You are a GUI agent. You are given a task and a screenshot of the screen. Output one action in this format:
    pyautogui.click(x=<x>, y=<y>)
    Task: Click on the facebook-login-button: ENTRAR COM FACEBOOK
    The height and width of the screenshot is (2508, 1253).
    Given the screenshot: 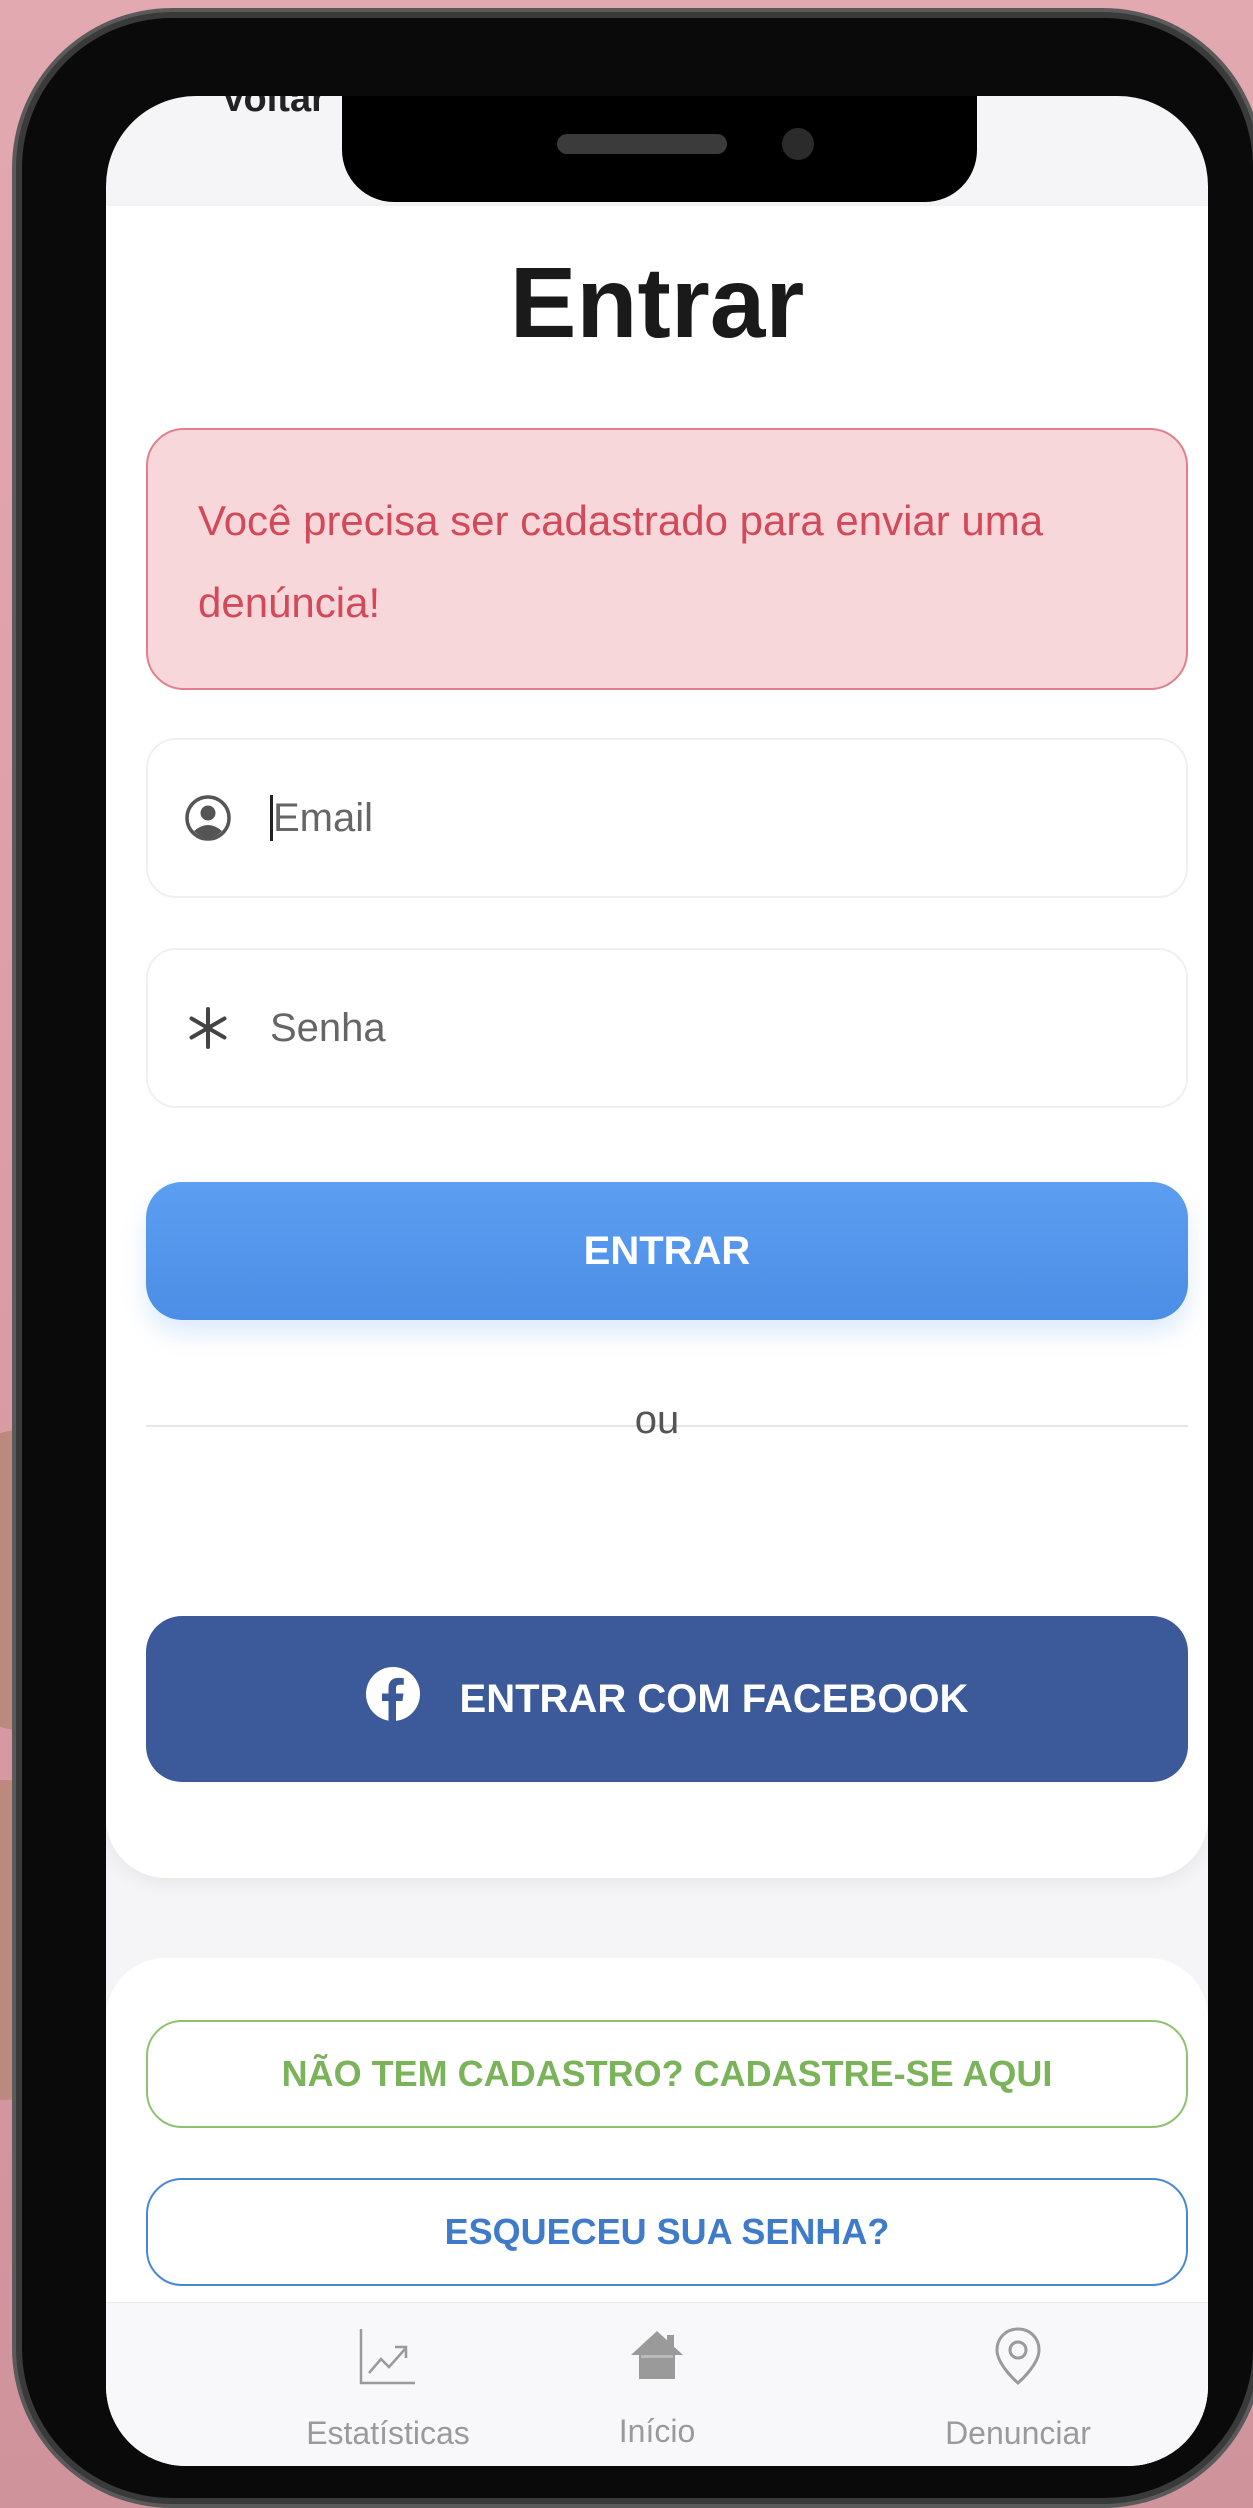 What is the action you would take?
    pyautogui.click(x=667, y=1699)
    